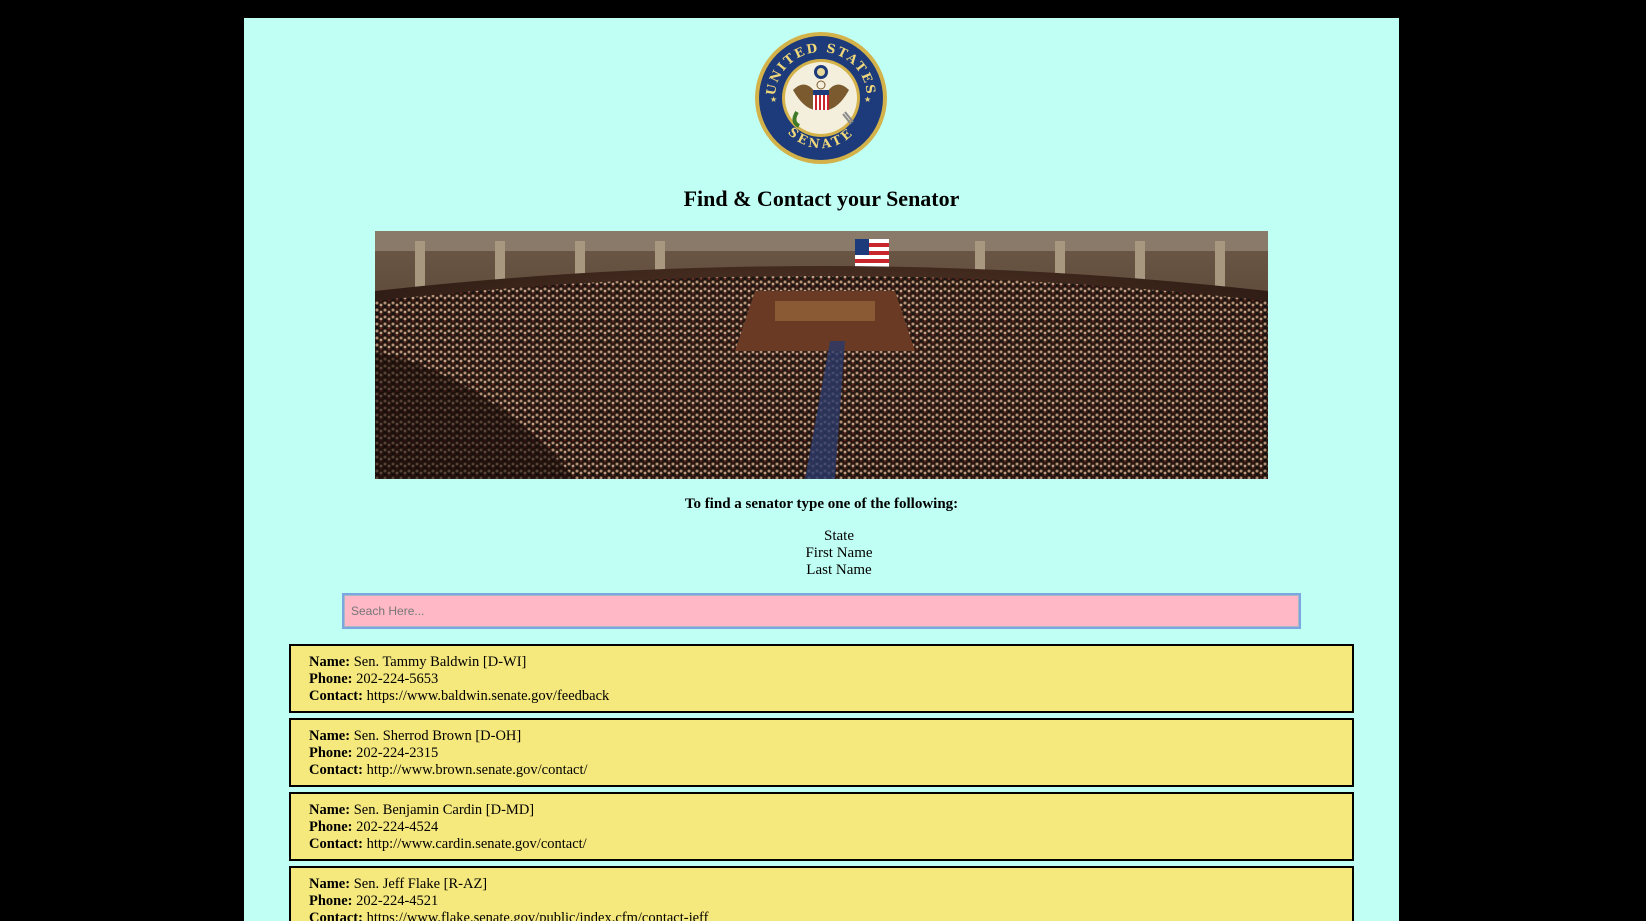 This screenshot has height=921, width=1646. Describe the element at coordinates (477, 770) in the screenshot. I see `senator-contact-link: http://www.brown.senate.gov/contact/` at that location.